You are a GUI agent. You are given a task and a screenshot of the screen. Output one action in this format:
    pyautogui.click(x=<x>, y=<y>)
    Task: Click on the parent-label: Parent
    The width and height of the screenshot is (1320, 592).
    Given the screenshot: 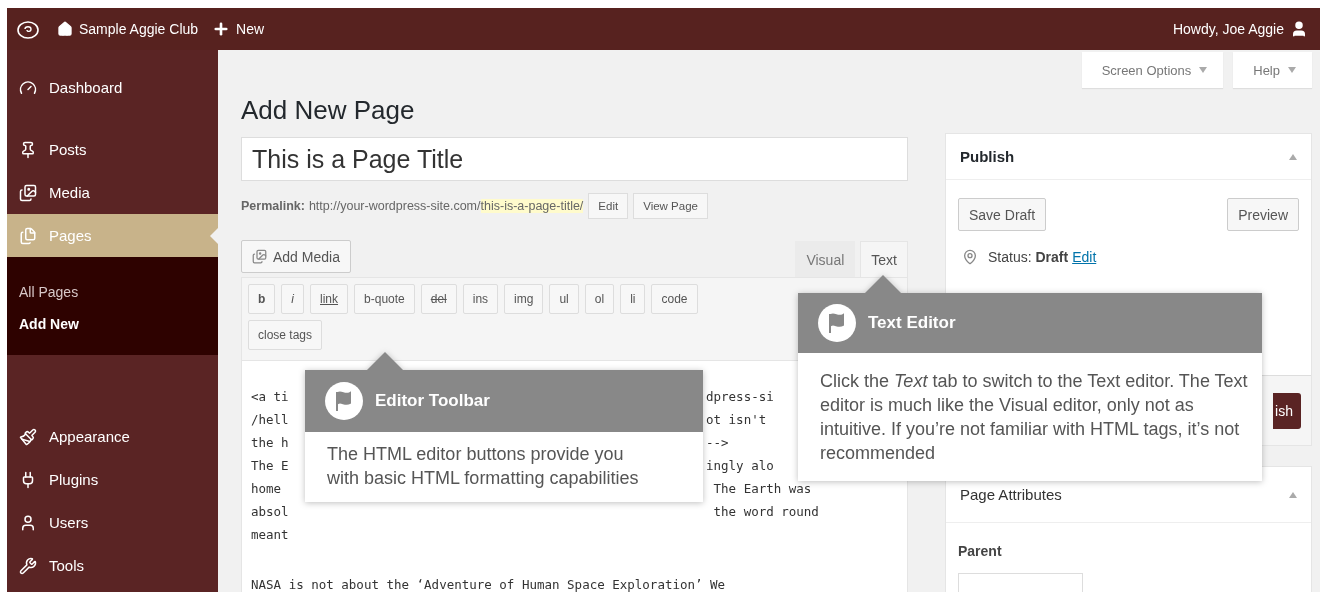 What is the action you would take?
    pyautogui.click(x=980, y=551)
    